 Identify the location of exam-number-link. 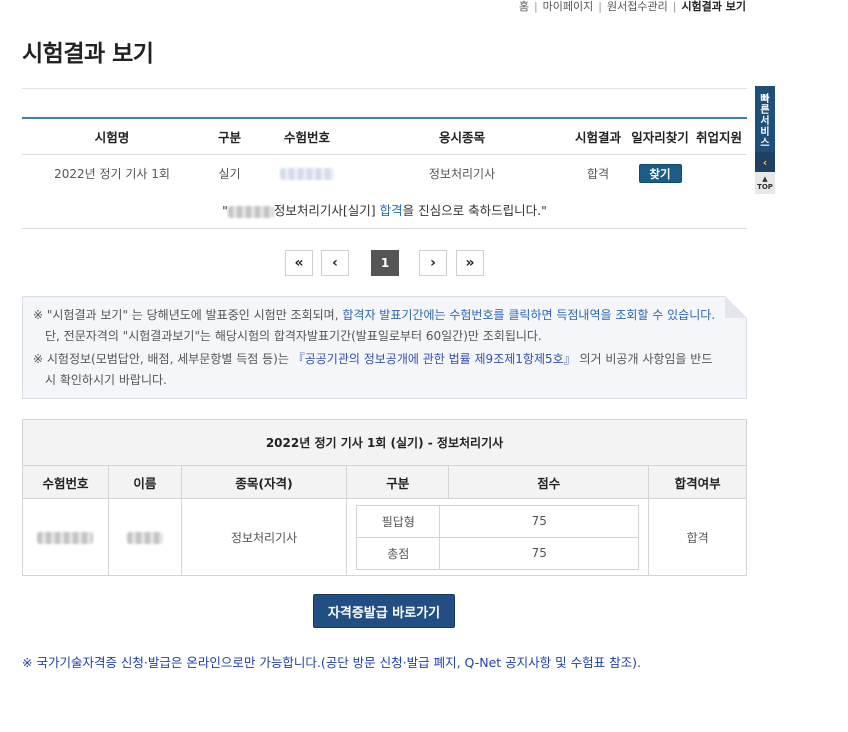
(307, 173).